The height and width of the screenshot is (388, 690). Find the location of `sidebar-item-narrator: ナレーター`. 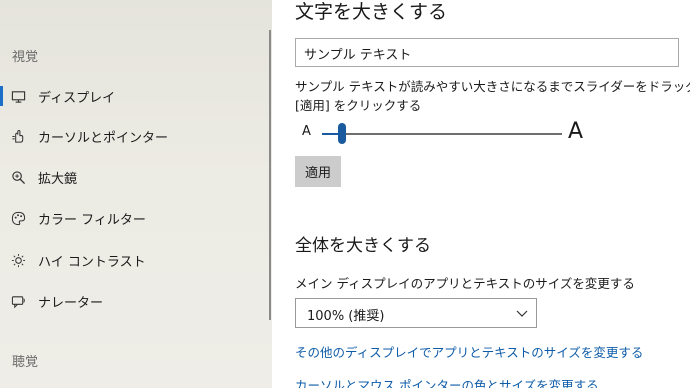

sidebar-item-narrator: ナレーター is located at coordinates (136, 301).